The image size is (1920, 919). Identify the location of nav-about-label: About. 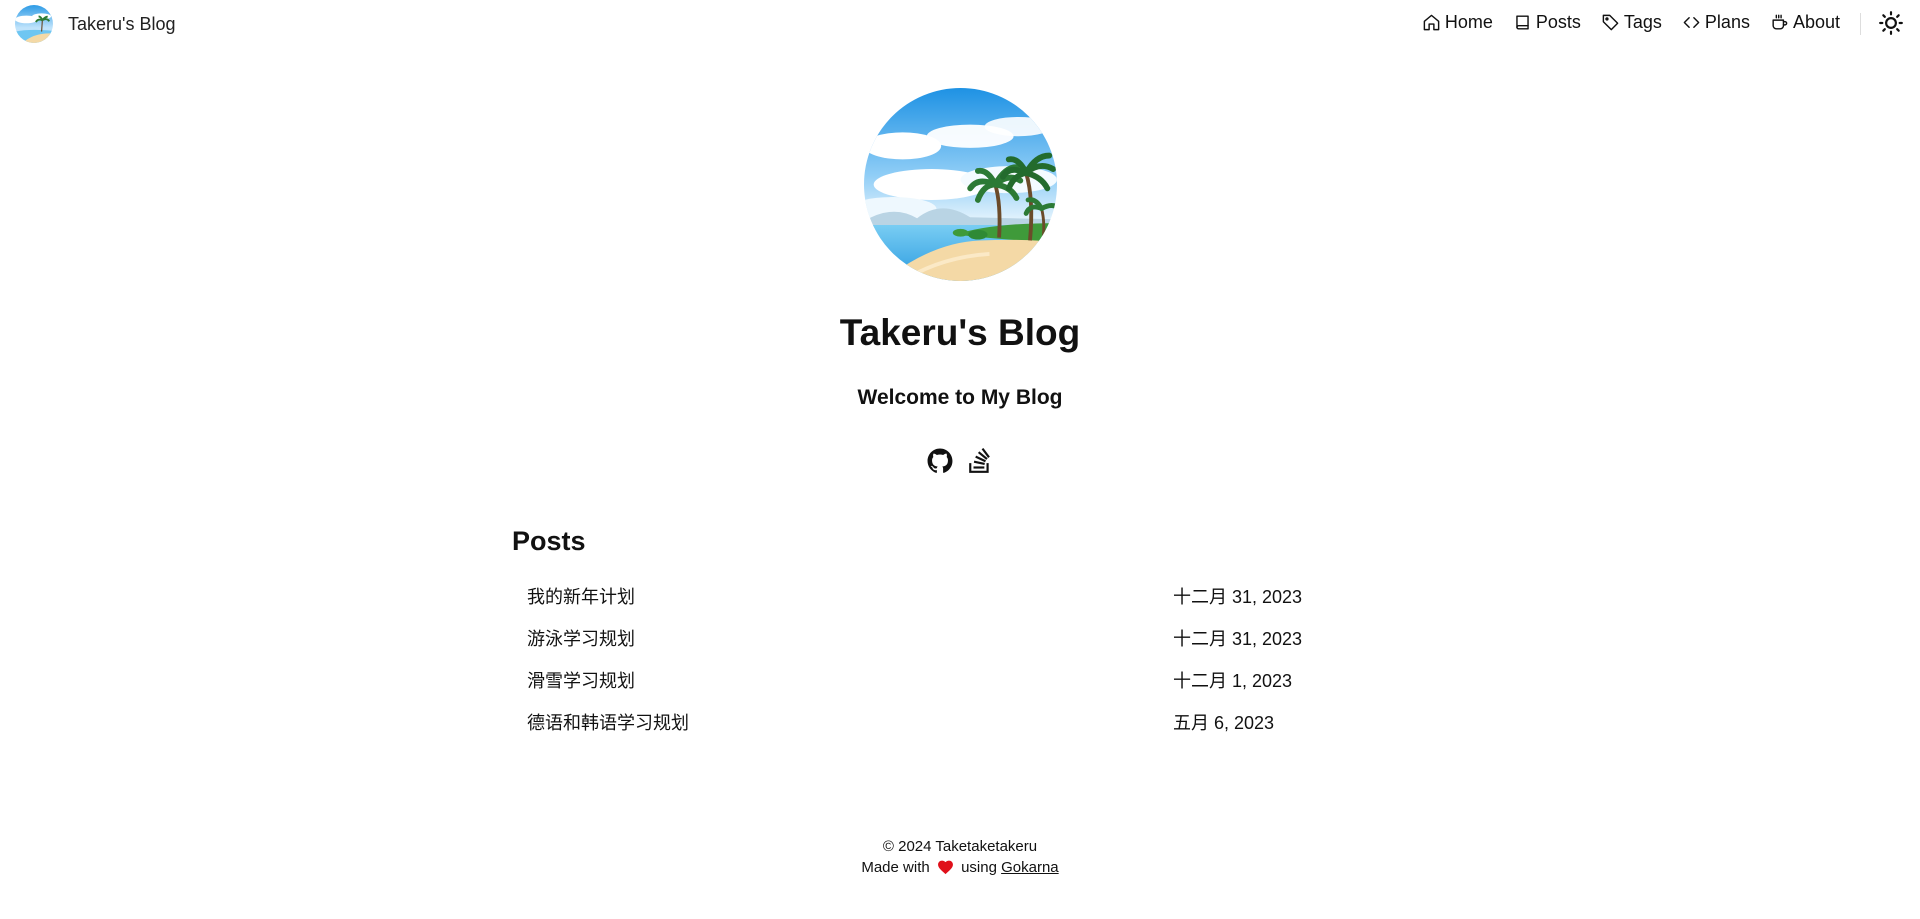
(1816, 22).